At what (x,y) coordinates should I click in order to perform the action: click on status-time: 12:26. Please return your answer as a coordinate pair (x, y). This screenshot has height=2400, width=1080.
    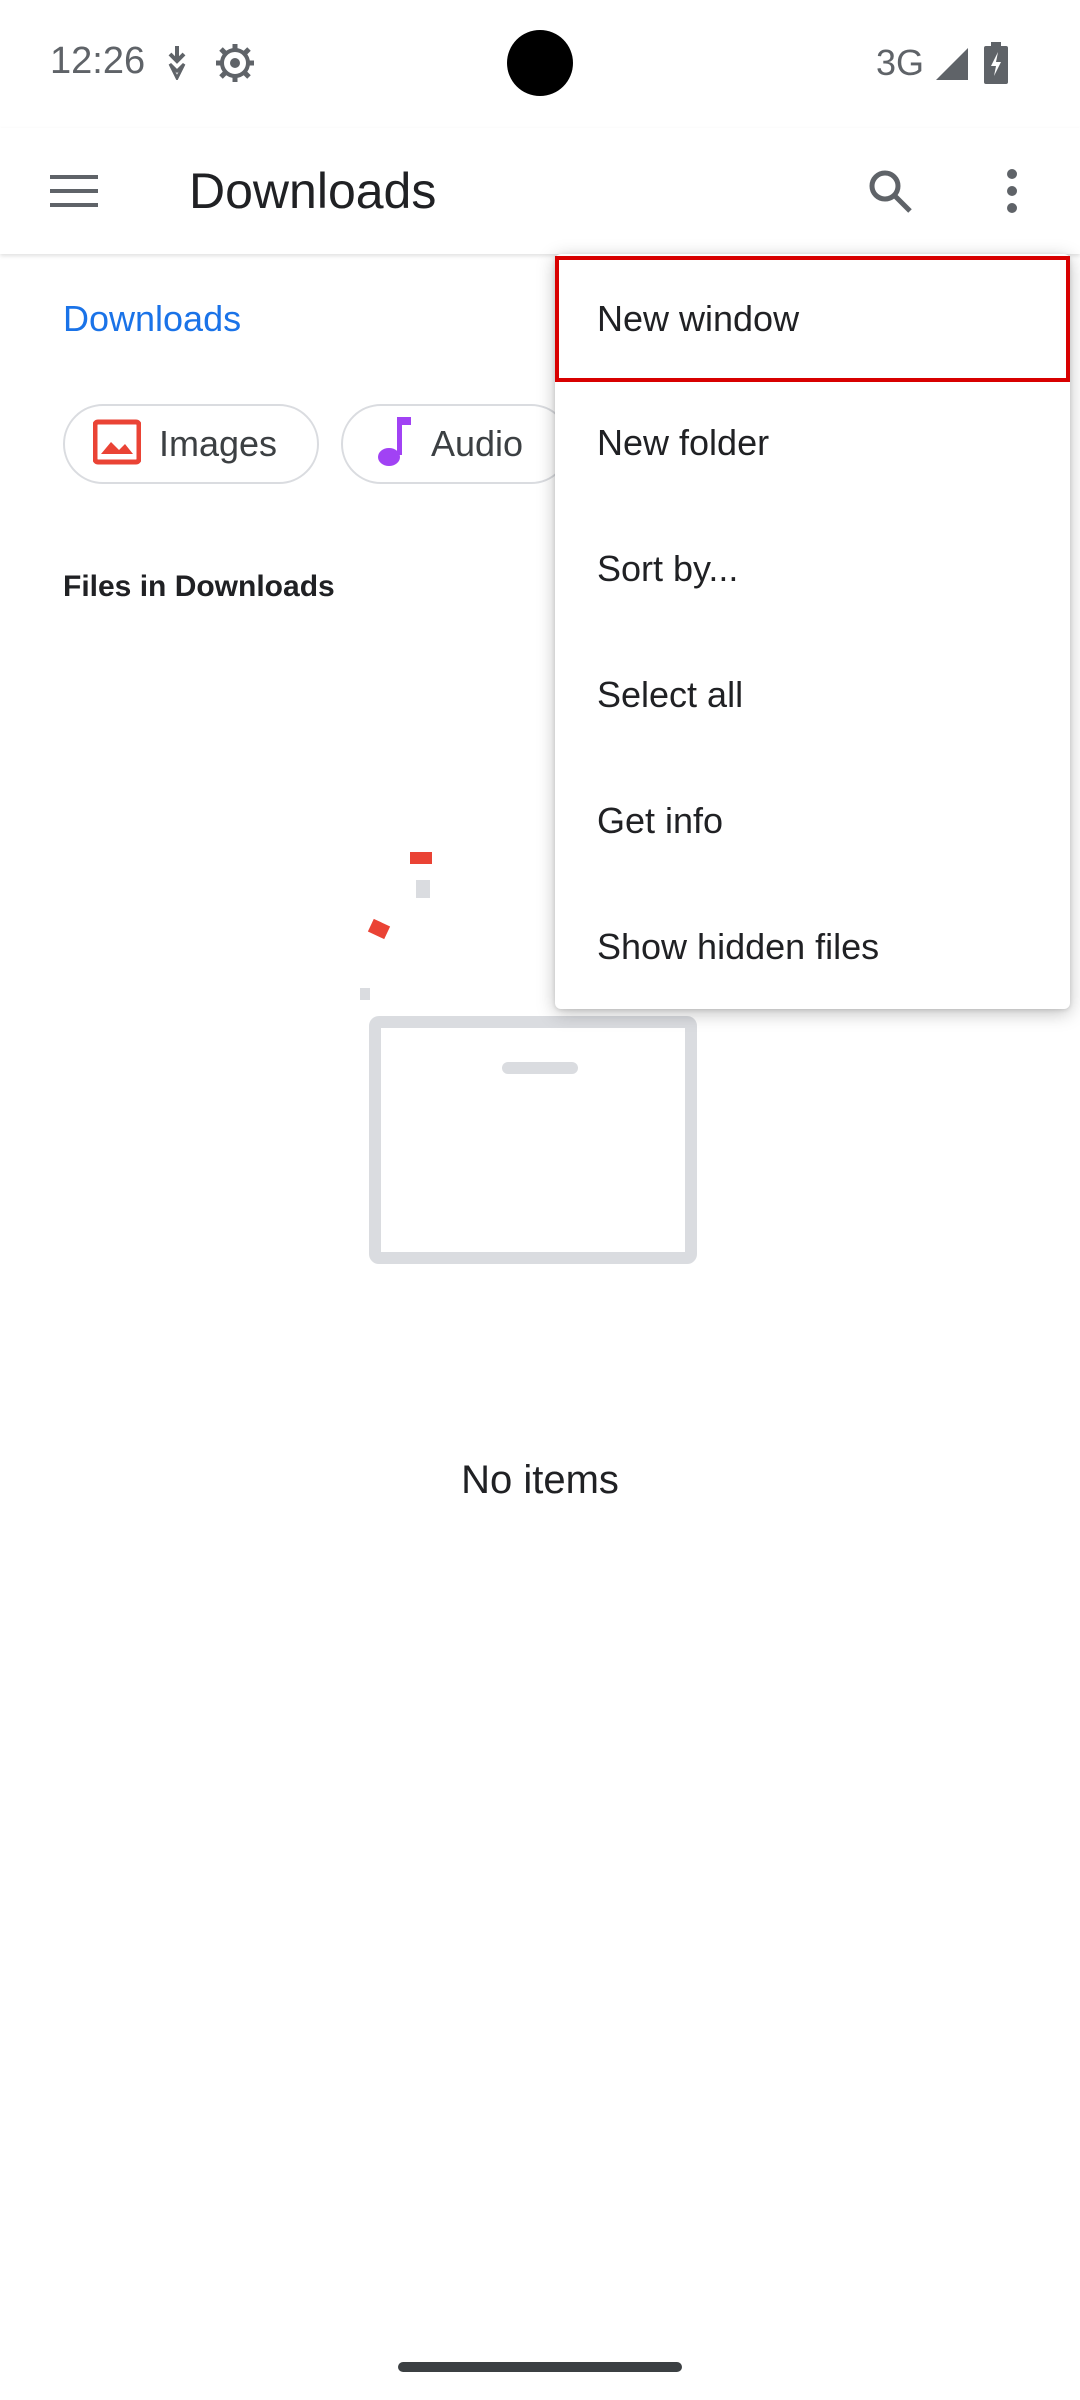
    Looking at the image, I should click on (98, 61).